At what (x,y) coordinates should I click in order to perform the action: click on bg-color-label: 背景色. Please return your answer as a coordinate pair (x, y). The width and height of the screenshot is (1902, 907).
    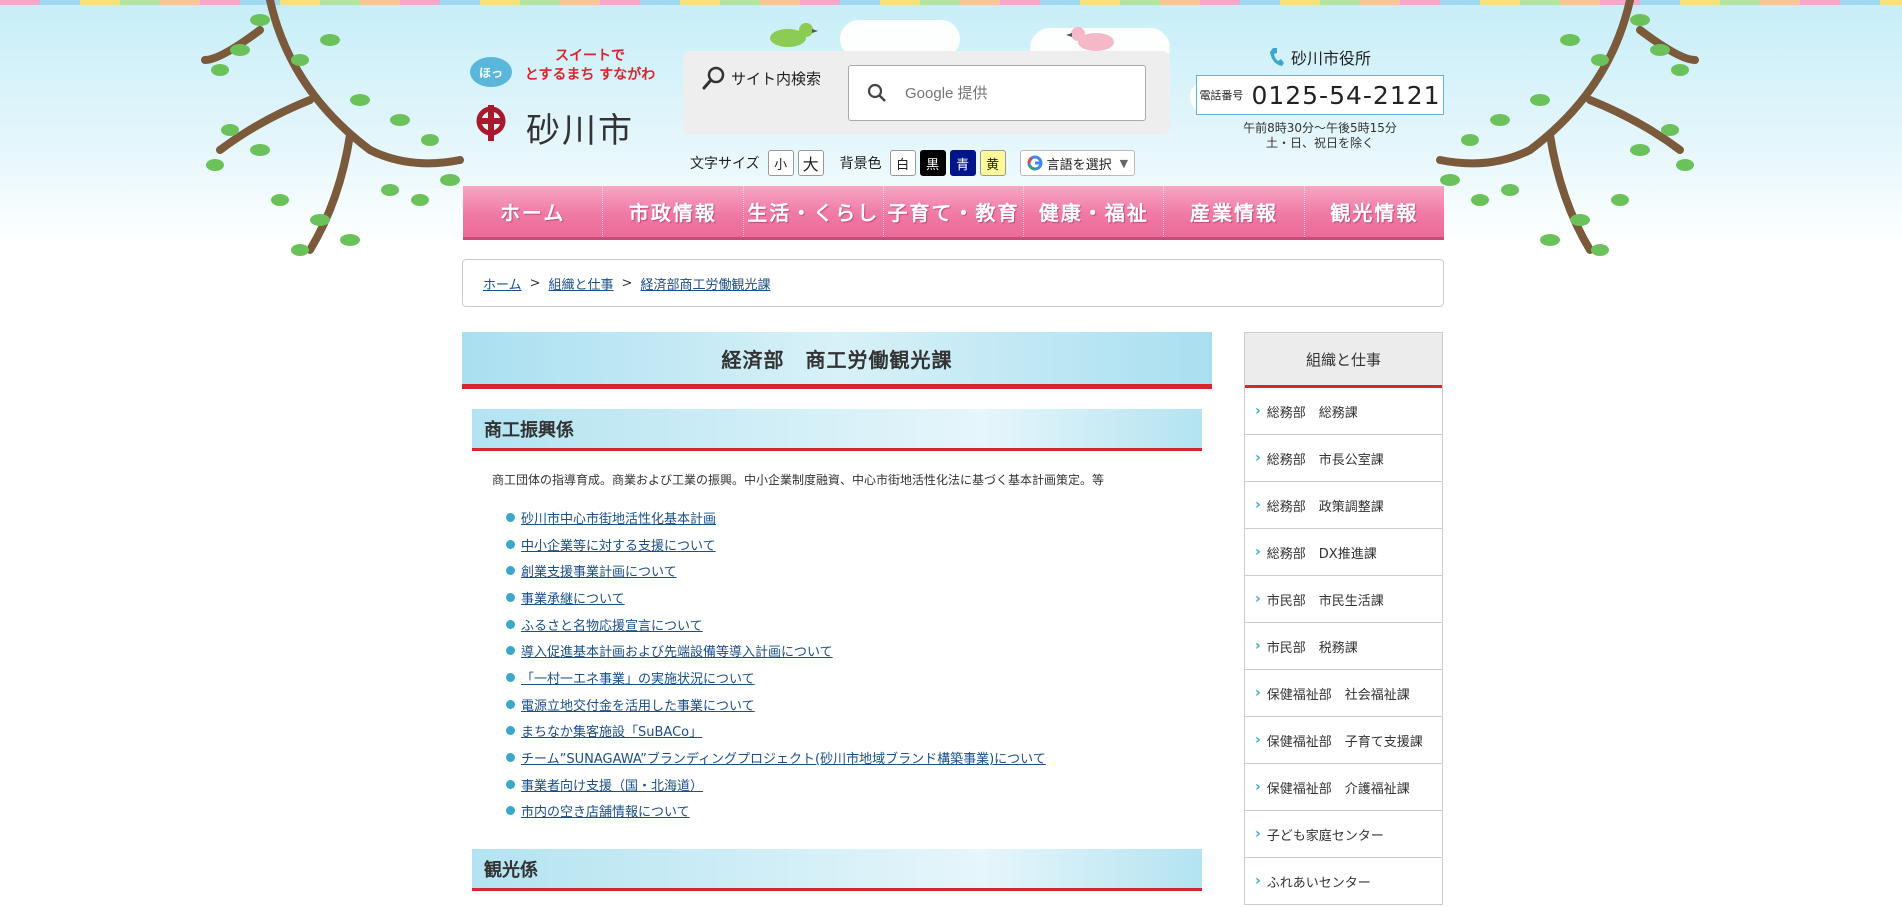
    Looking at the image, I should click on (860, 164).